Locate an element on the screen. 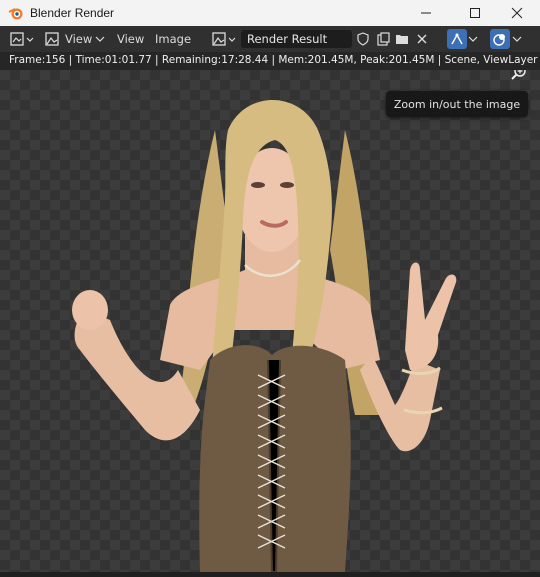  zoom-magnifier-icon is located at coordinates (519, 76).